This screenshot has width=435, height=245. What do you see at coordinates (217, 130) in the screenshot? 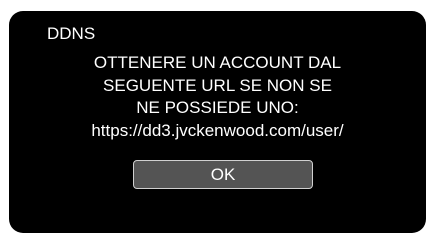
I see `message-url: https://dd3.jvckenwood.com/user/` at bounding box center [217, 130].